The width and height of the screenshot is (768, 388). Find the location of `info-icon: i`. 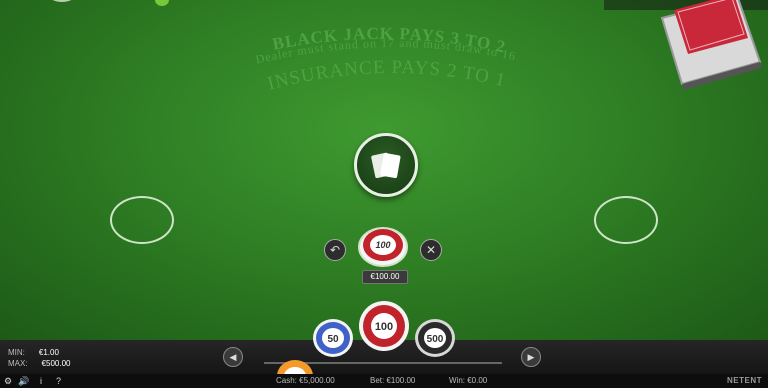

info-icon: i is located at coordinates (41, 381).